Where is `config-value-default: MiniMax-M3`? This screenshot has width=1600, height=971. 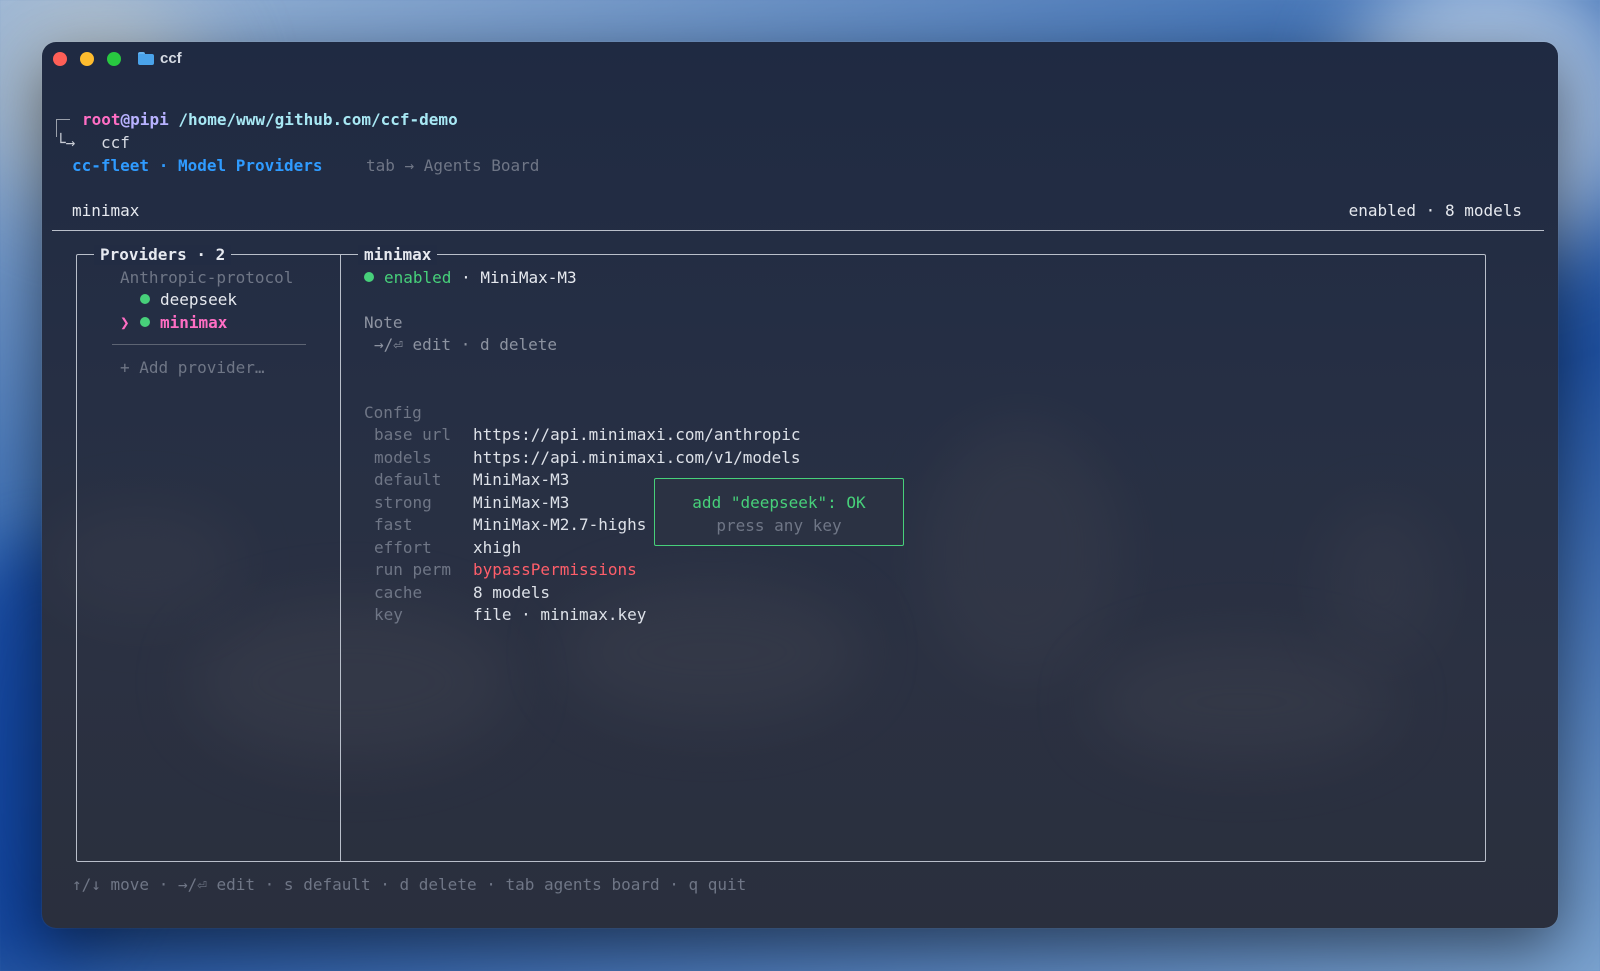
config-value-default: MiniMax-M3 is located at coordinates (521, 479).